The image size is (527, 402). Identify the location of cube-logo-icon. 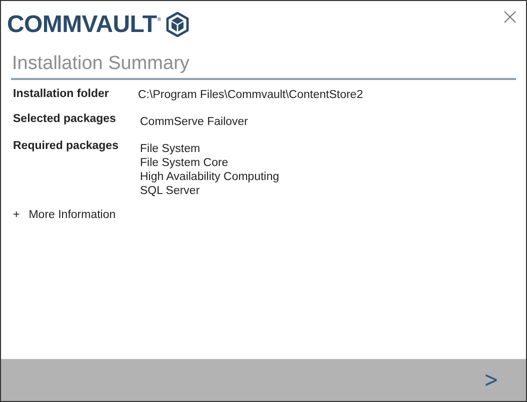
(177, 24).